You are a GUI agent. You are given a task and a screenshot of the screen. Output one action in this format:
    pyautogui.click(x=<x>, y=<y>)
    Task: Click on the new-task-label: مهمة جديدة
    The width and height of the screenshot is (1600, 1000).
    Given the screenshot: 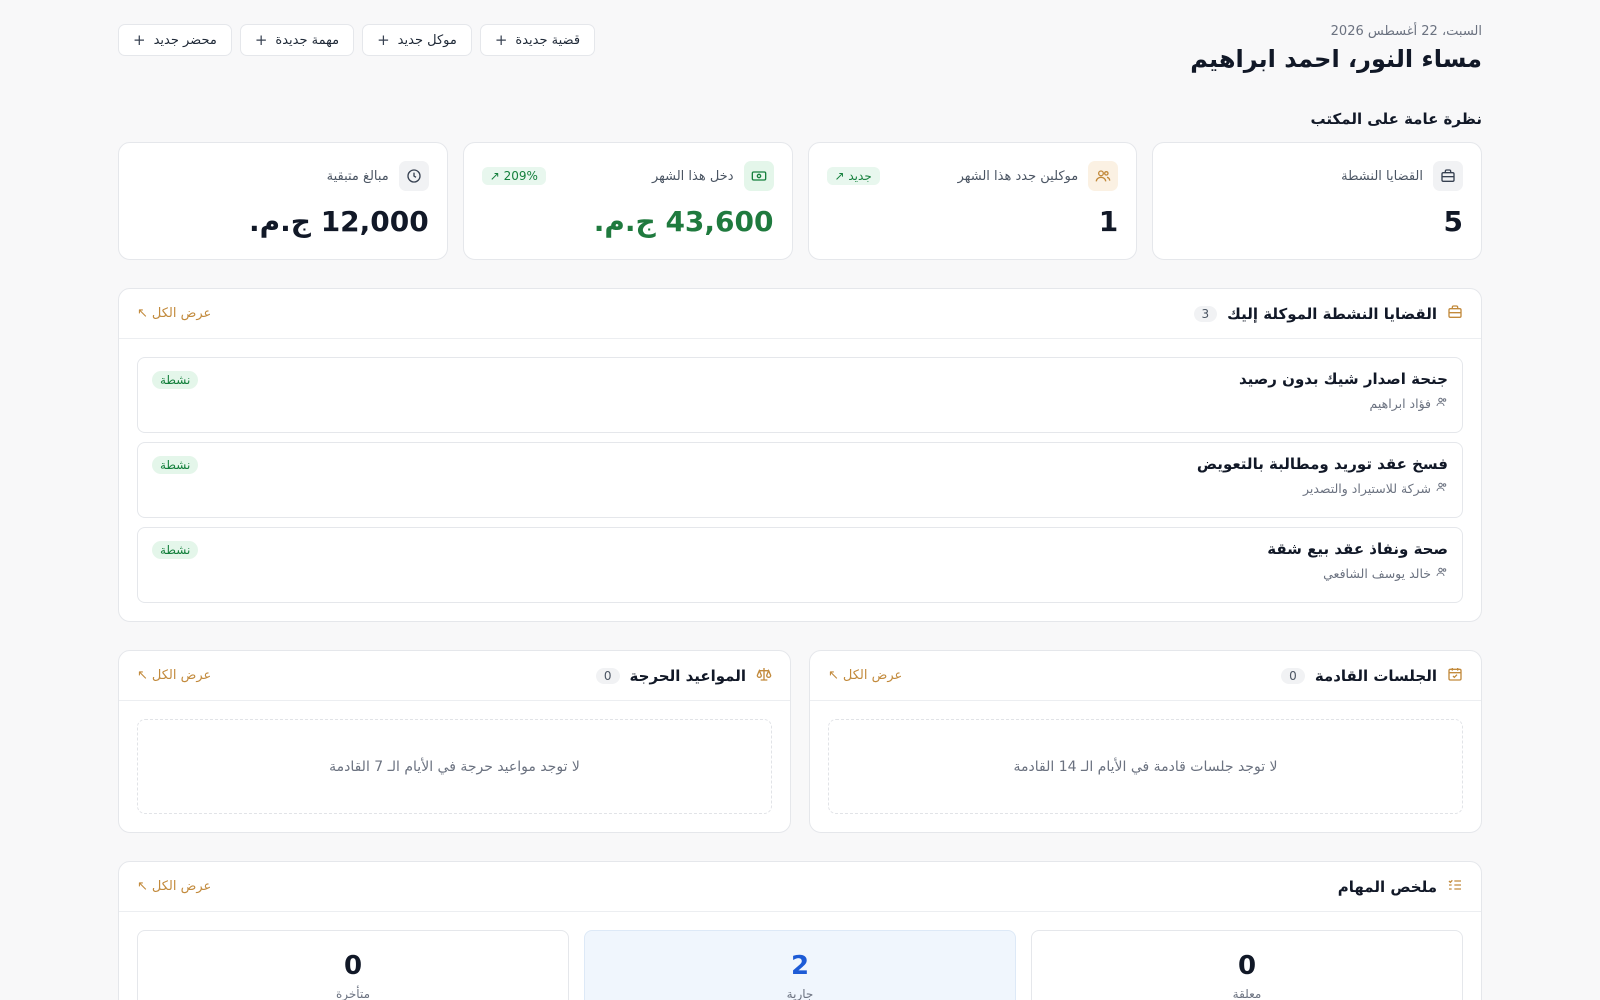 What is the action you would take?
    pyautogui.click(x=307, y=40)
    